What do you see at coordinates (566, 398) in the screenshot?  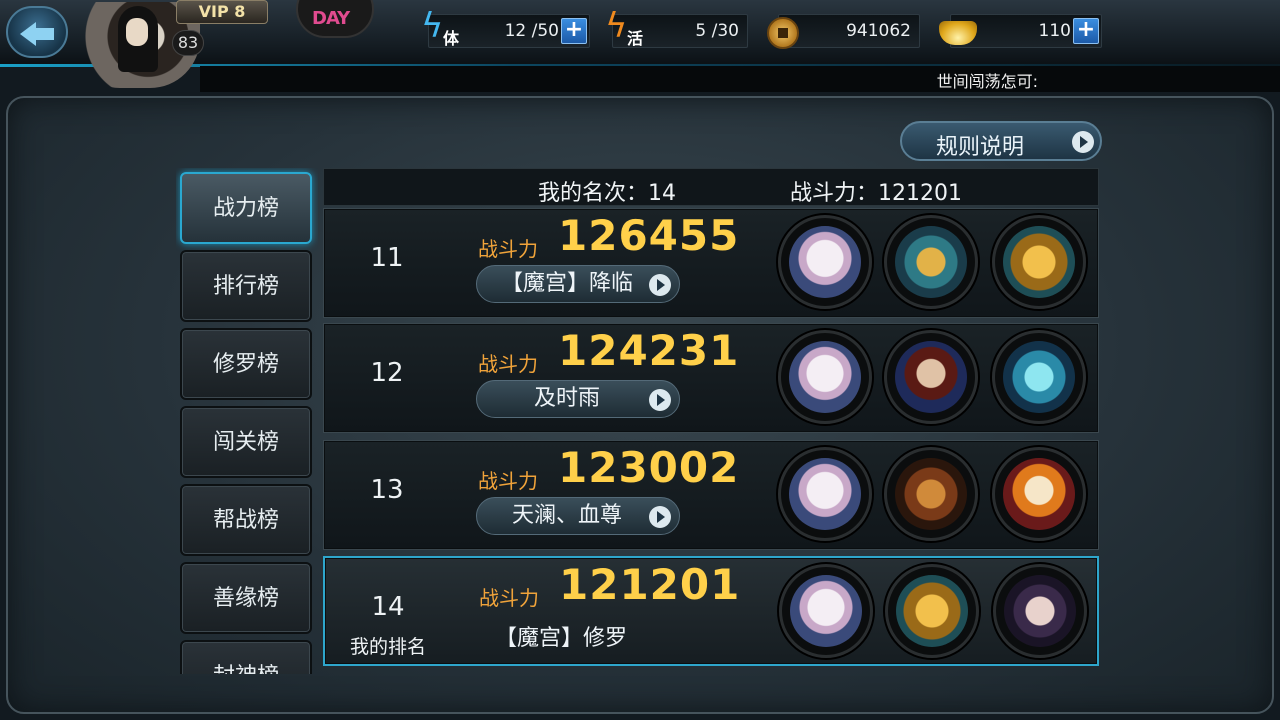 I see `guild-name: 及时雨` at bounding box center [566, 398].